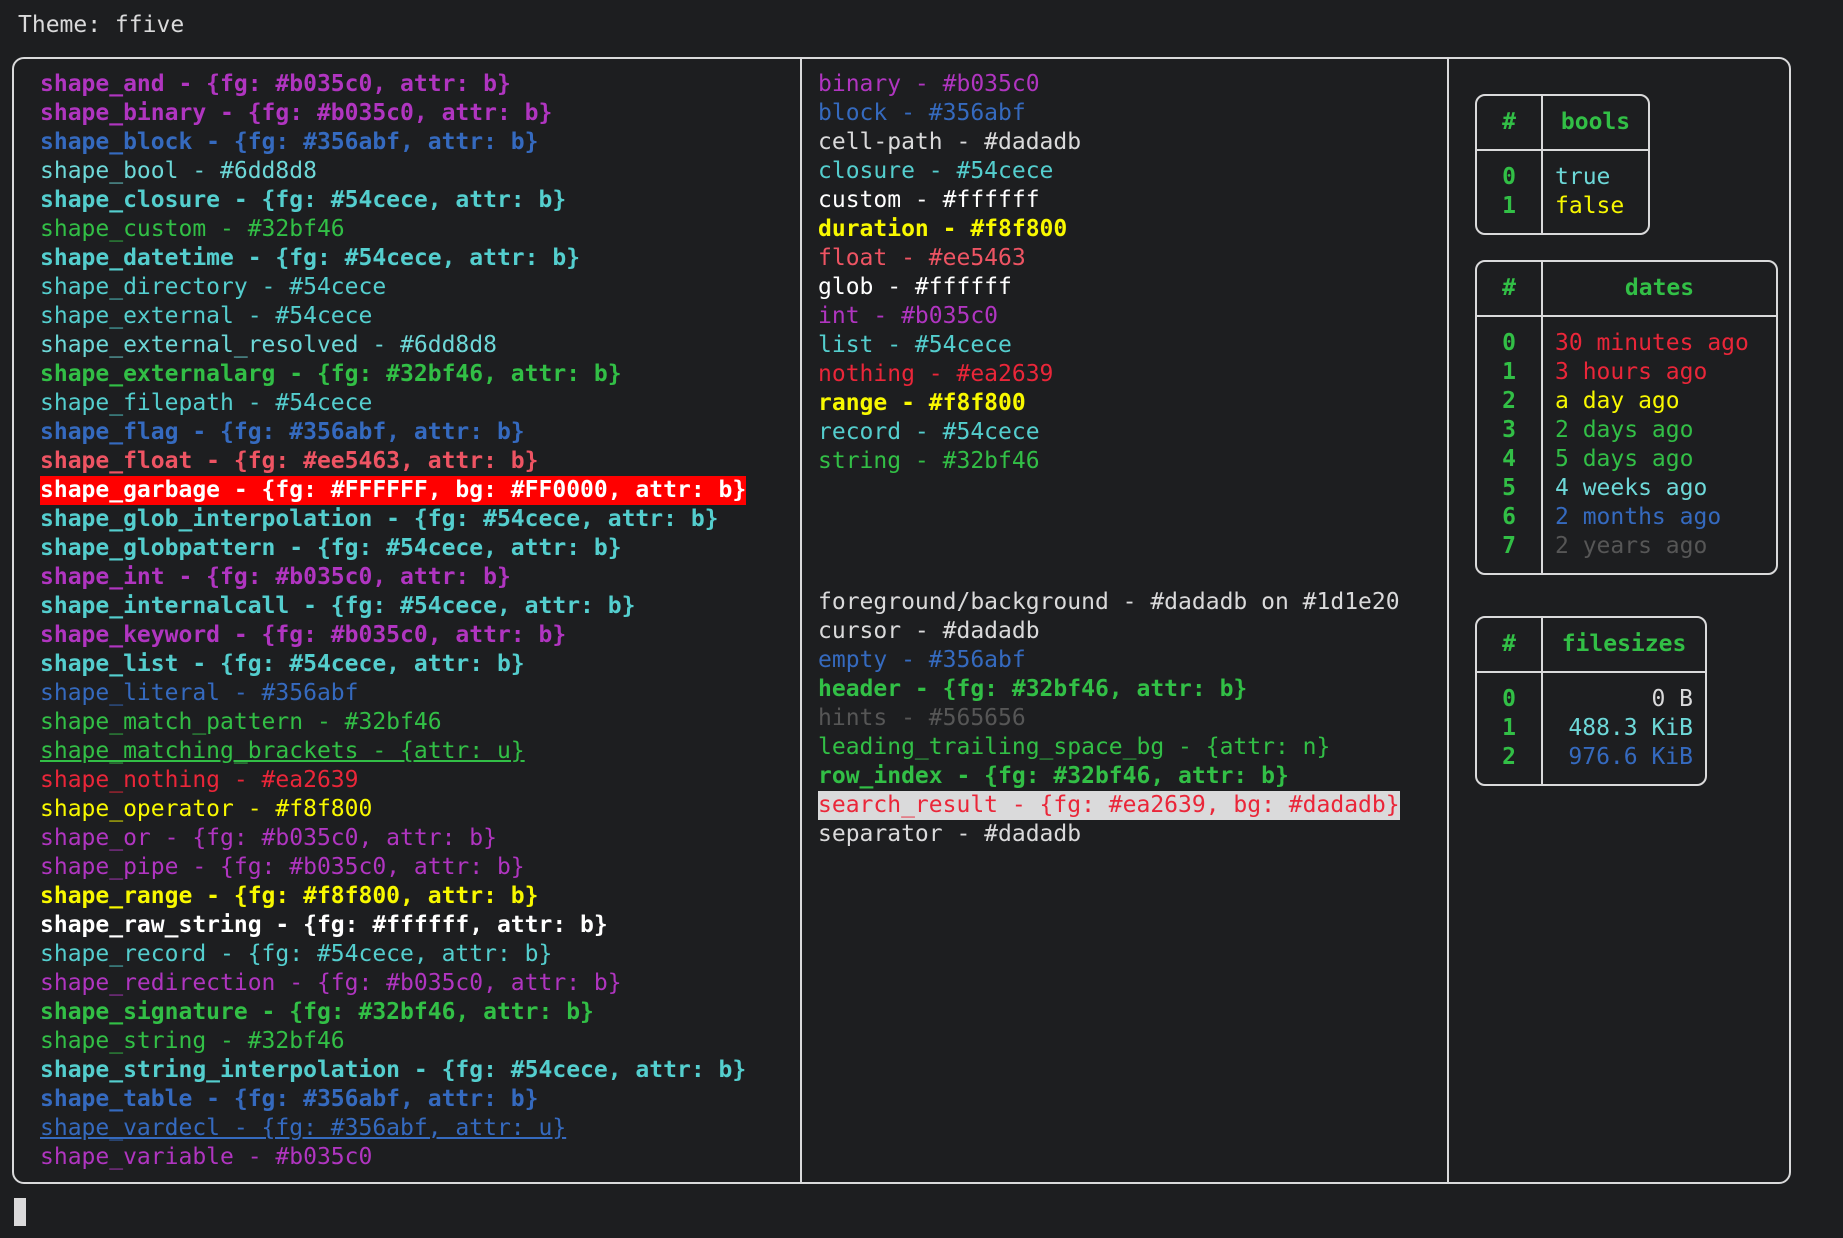  Describe the element at coordinates (199, 780) in the screenshot. I see `shape-entry: shape_nothing - #ea2639` at that location.